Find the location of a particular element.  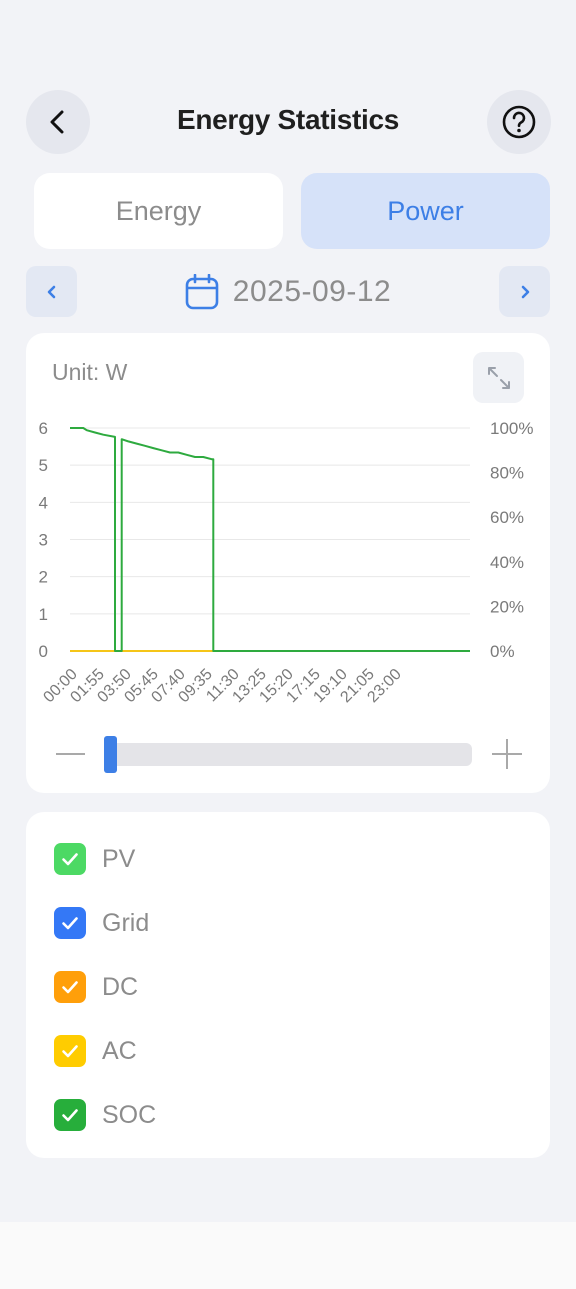

y-right-tick-label: 60% is located at coordinates (507, 517).